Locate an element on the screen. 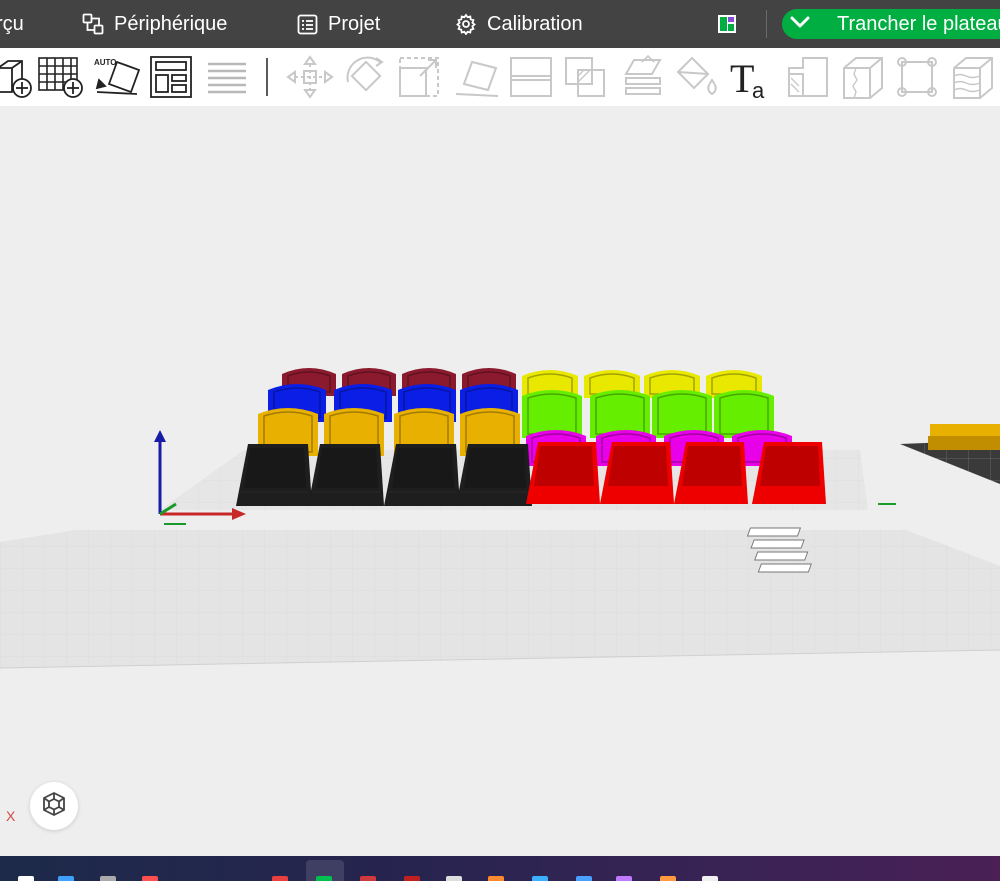 This screenshot has height=881, width=1000. arrange-tool is located at coordinates (172, 77).